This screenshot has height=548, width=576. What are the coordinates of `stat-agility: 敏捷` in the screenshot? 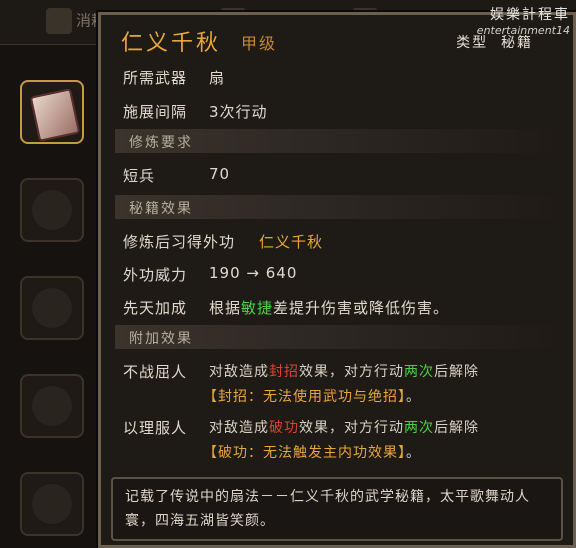 It's located at (257, 308).